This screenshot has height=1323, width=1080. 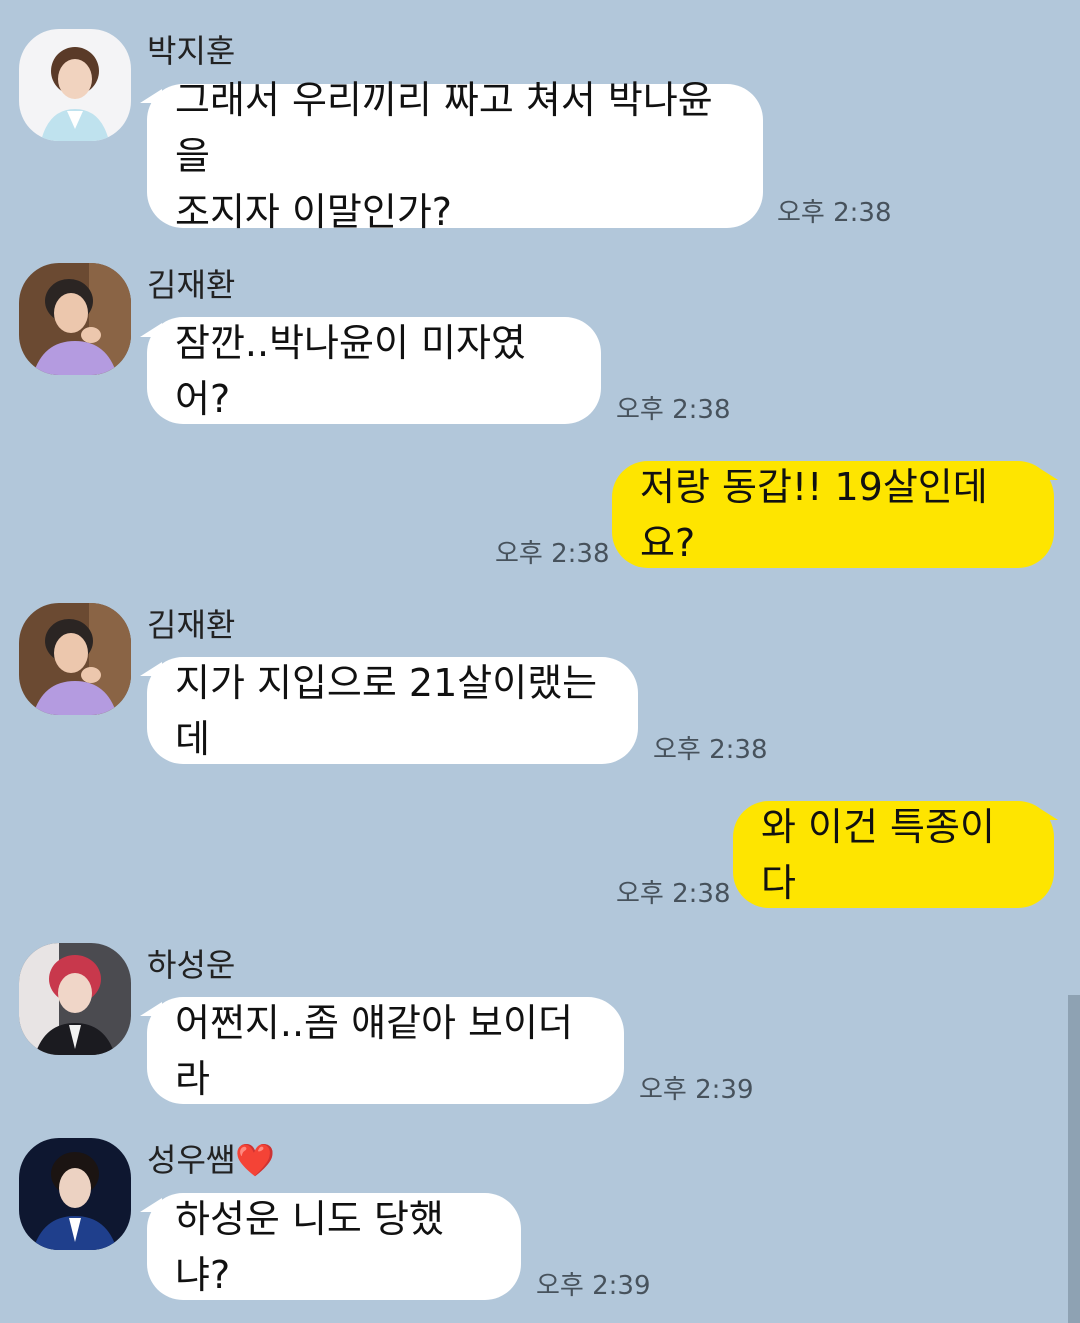 I want to click on sender-name: 하성운, so click(x=191, y=965).